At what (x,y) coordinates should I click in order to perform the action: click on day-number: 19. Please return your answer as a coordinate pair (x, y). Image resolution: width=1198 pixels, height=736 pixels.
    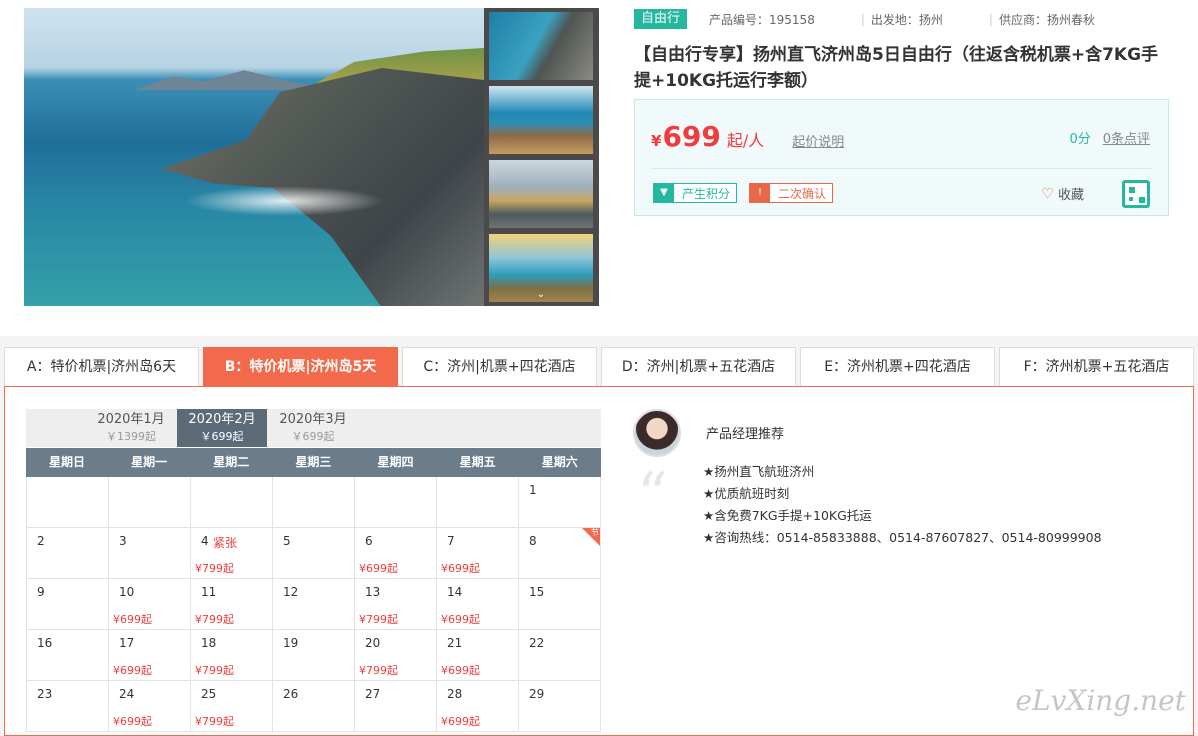
    Looking at the image, I should click on (291, 643).